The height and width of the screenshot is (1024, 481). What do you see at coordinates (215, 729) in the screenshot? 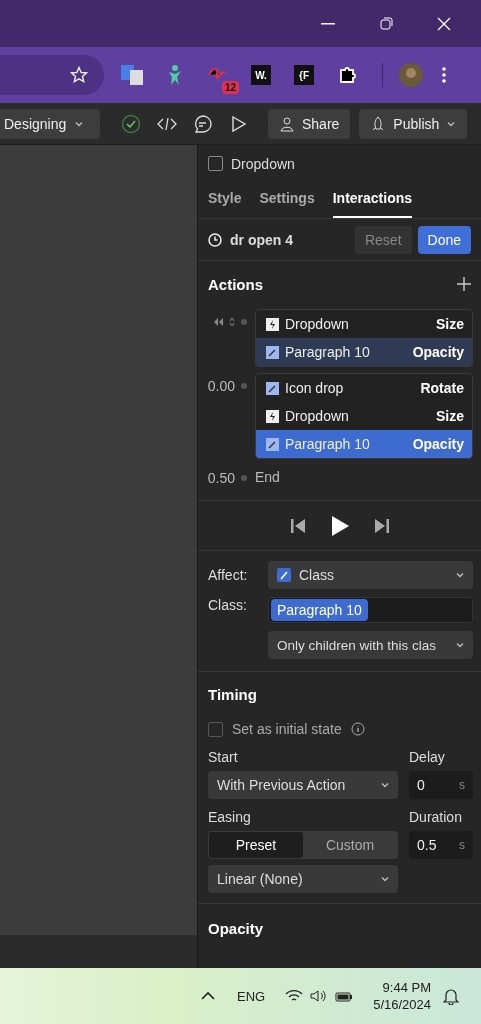
I see `checkbox` at bounding box center [215, 729].